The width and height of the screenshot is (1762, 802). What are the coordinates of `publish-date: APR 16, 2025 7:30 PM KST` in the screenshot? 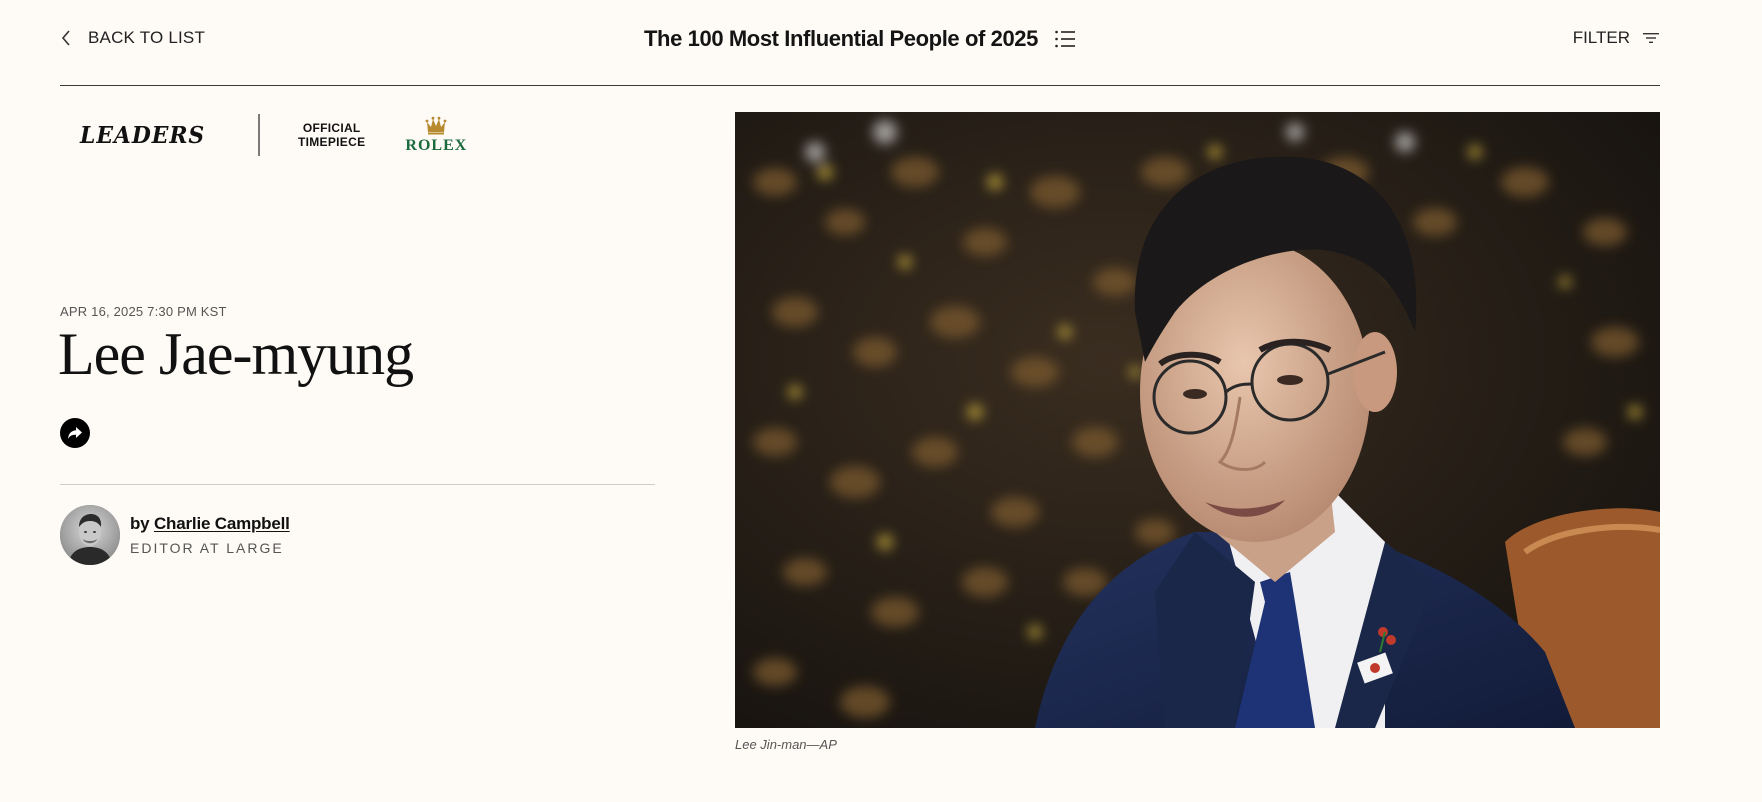 It's located at (143, 311).